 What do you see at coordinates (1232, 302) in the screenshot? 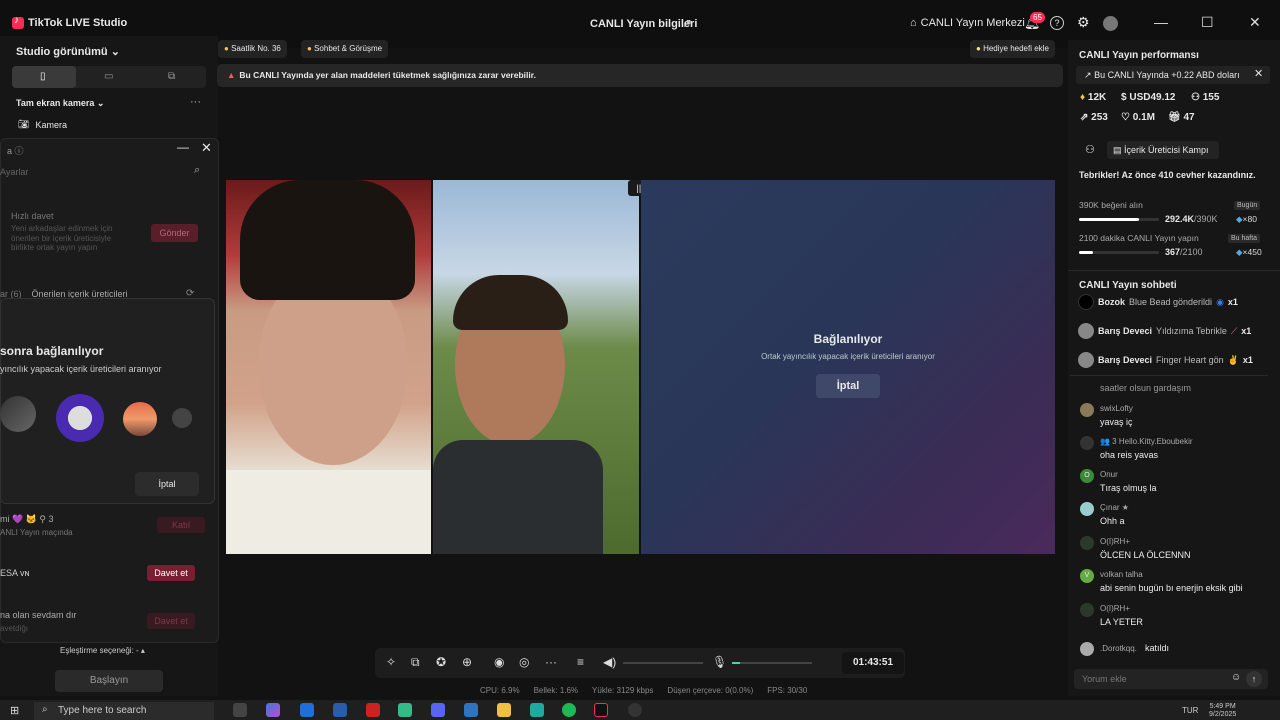
I see `gift-count: x1` at bounding box center [1232, 302].